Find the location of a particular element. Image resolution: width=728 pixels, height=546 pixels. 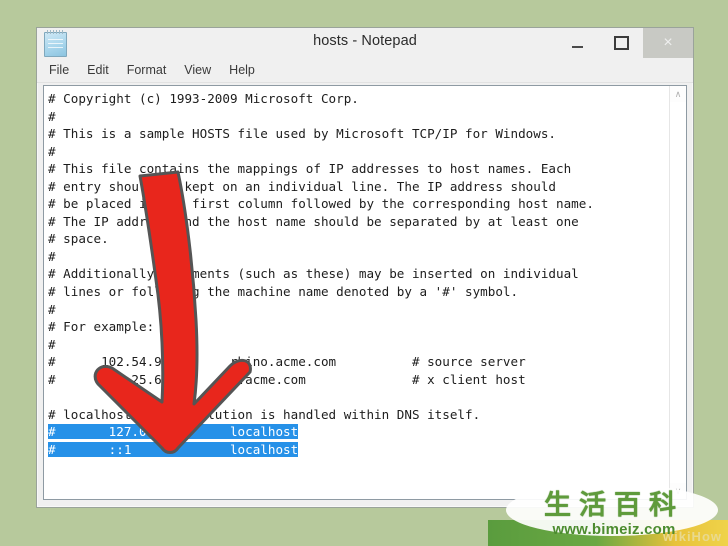

window-titlebar: hosts - Notepad × is located at coordinates (365, 43).